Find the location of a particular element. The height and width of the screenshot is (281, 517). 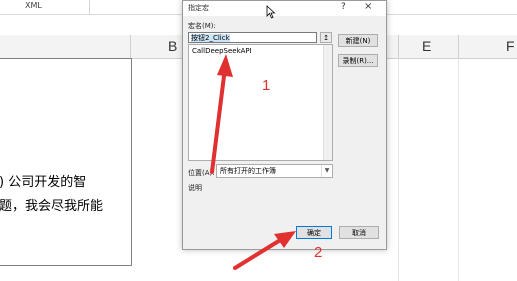

annotation-layer is located at coordinates (253, 162).